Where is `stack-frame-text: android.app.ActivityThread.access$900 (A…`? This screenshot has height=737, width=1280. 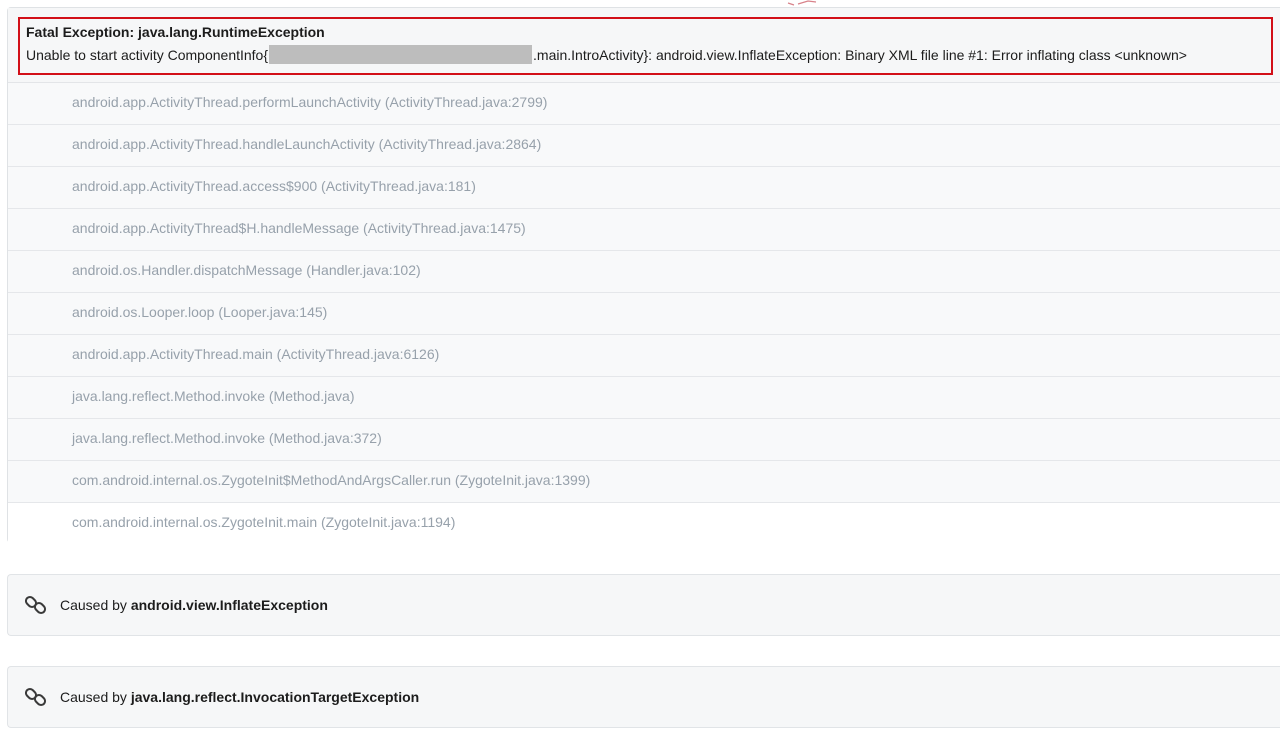 stack-frame-text: android.app.ActivityThread.access$900 (A… is located at coordinates (274, 186).